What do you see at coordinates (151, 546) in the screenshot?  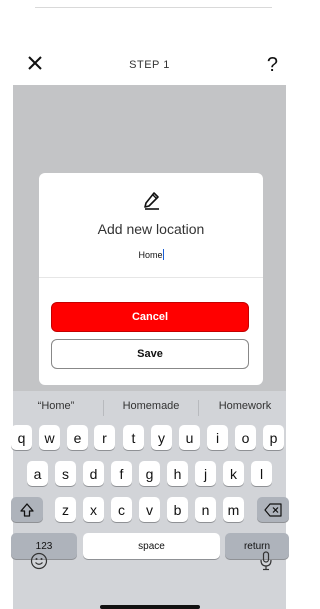 I see `space-key: space` at bounding box center [151, 546].